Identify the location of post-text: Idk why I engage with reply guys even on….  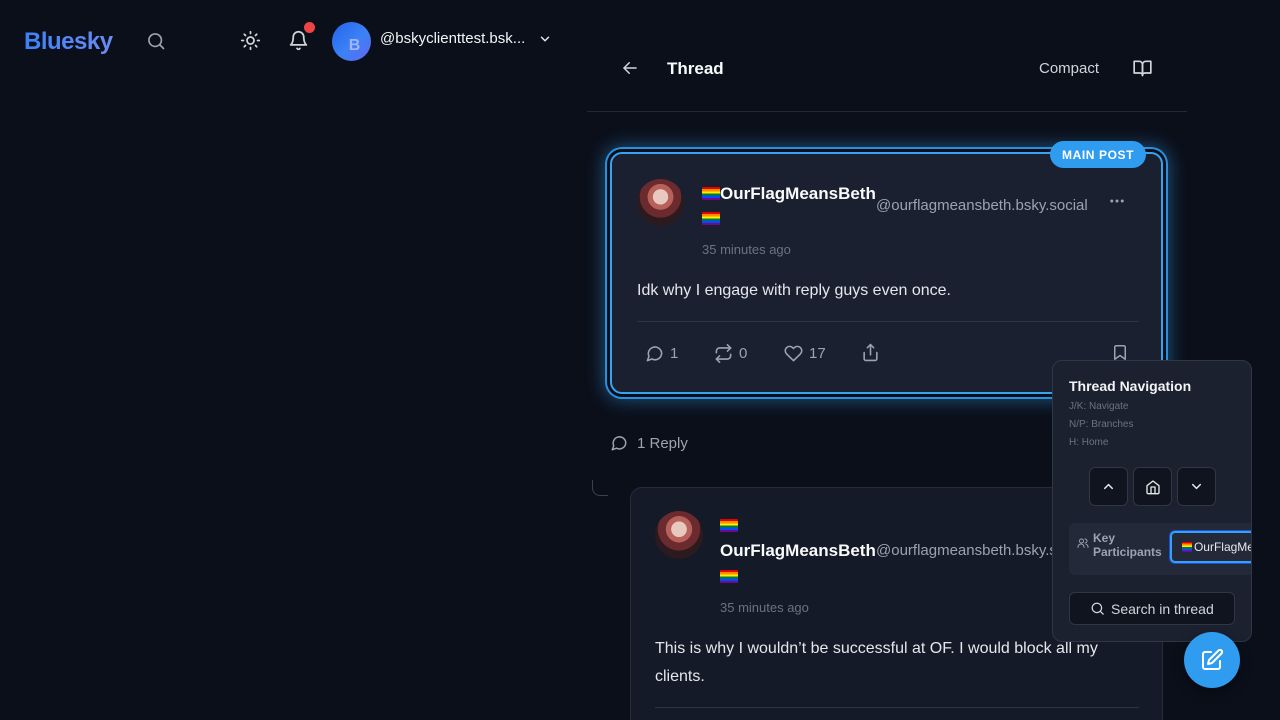
(794, 290).